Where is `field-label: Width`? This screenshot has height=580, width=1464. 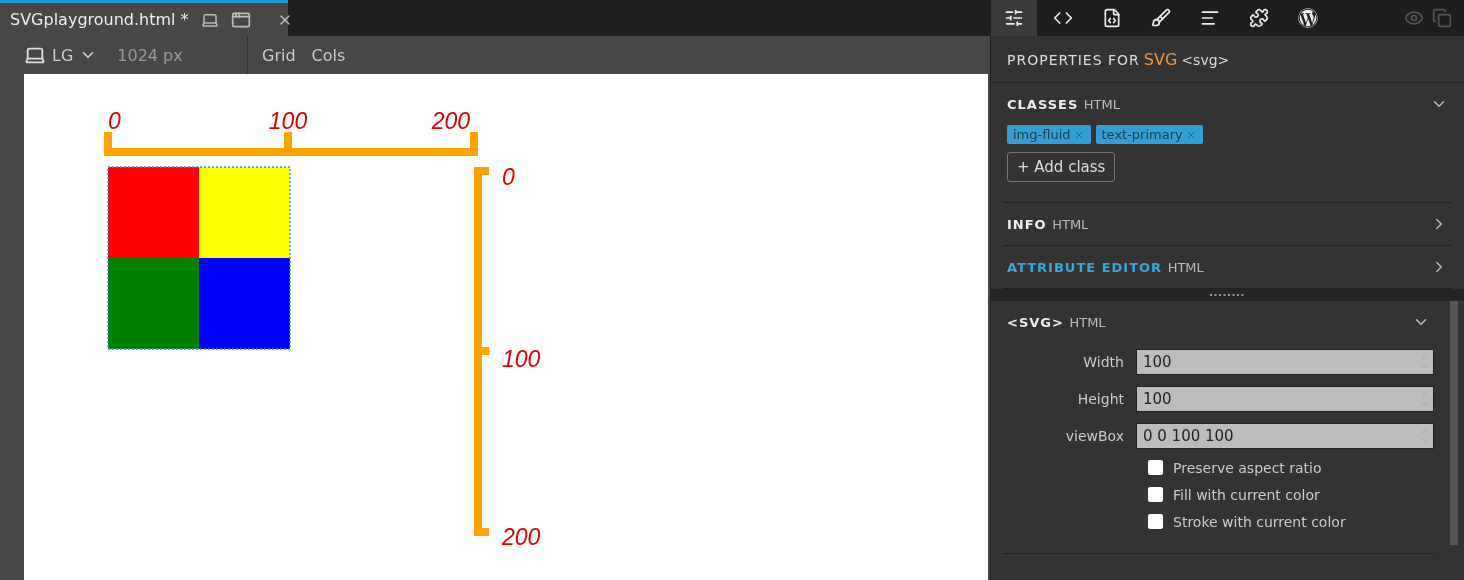
field-label: Width is located at coordinates (1103, 361).